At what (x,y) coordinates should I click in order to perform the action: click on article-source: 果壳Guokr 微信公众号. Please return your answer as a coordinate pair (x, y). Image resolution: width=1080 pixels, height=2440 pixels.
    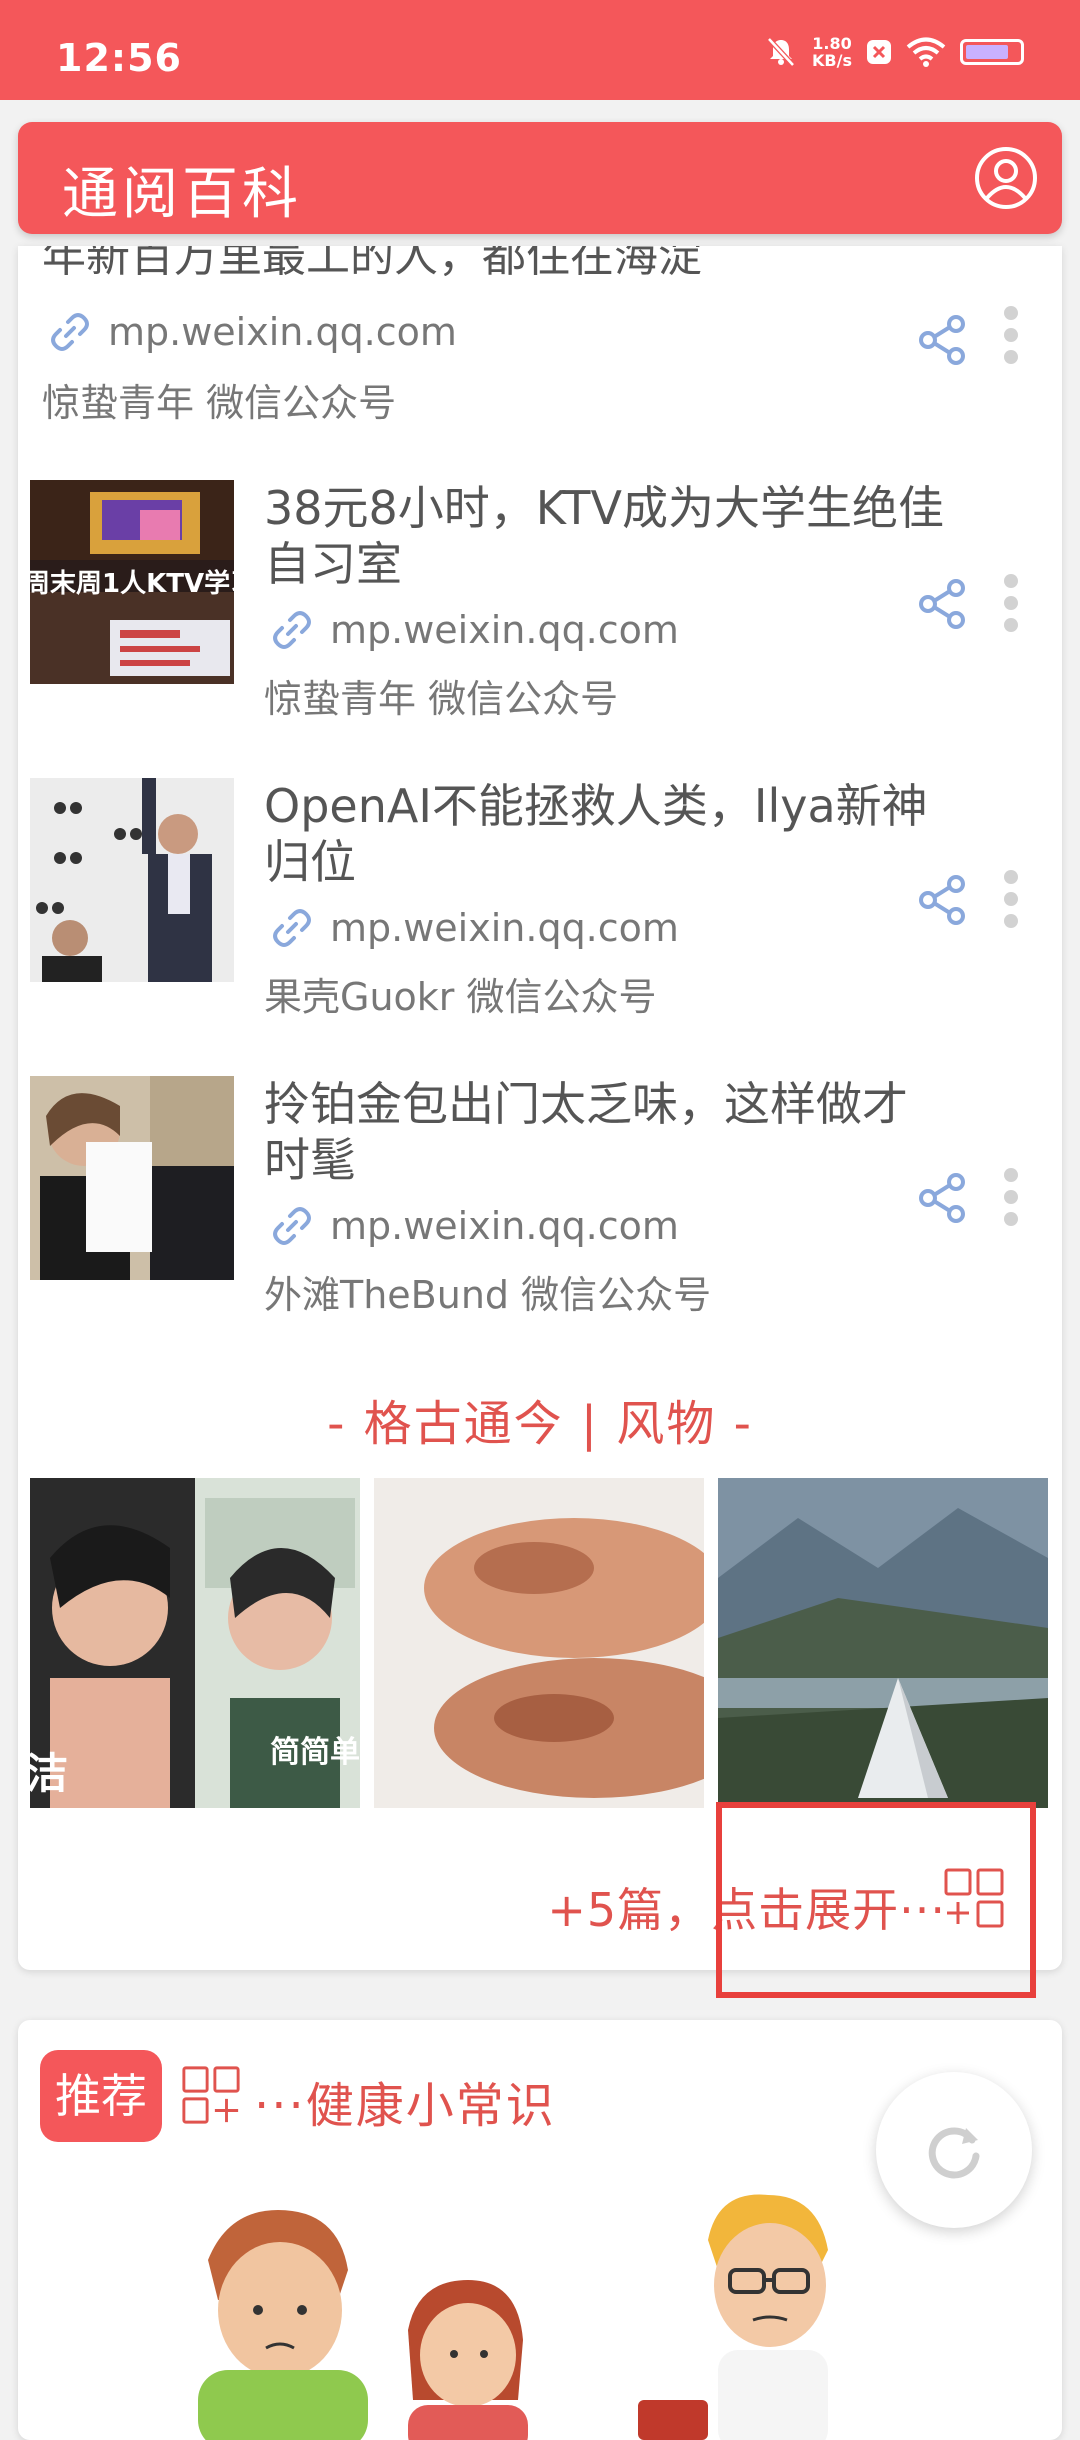
    Looking at the image, I should click on (460, 997).